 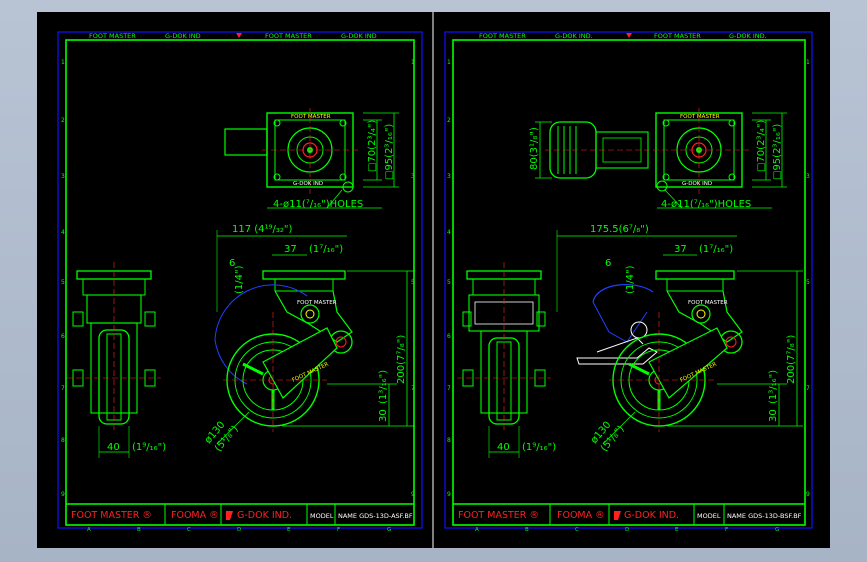 What do you see at coordinates (748, 36) in the screenshot?
I see `right-header-4: G-DOK IND.` at bounding box center [748, 36].